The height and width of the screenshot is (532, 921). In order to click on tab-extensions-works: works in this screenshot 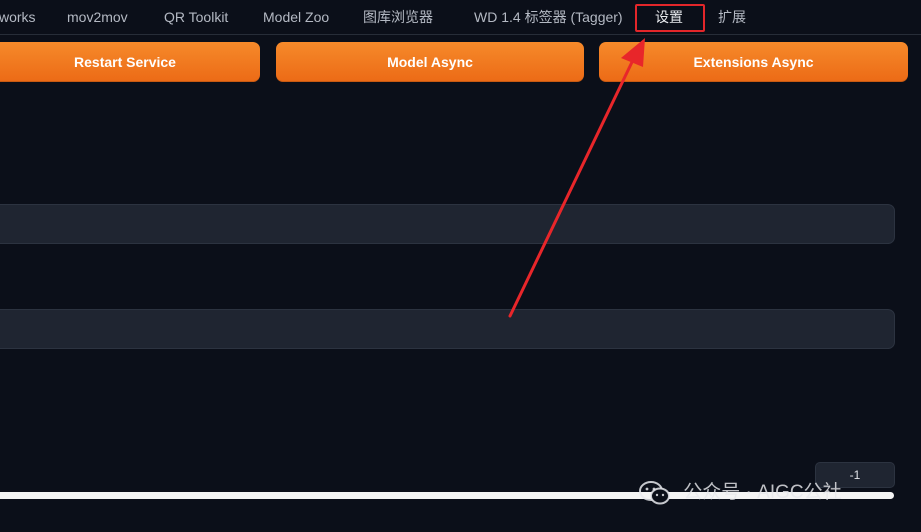, I will do `click(18, 17)`.